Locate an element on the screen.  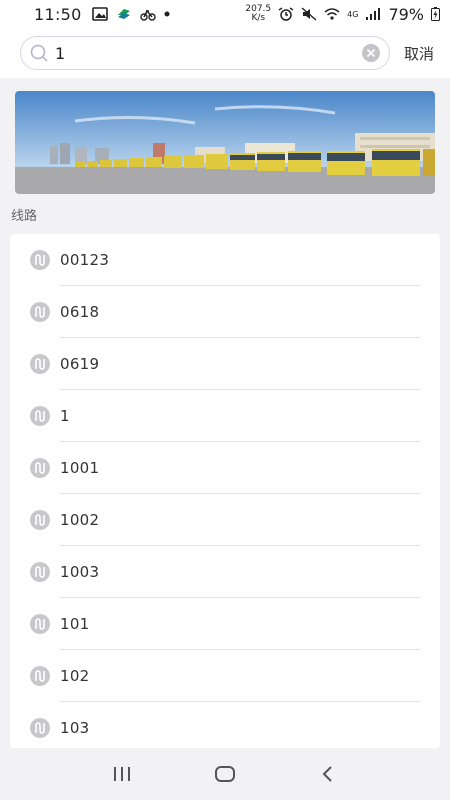
route-item: 101 is located at coordinates (225, 624).